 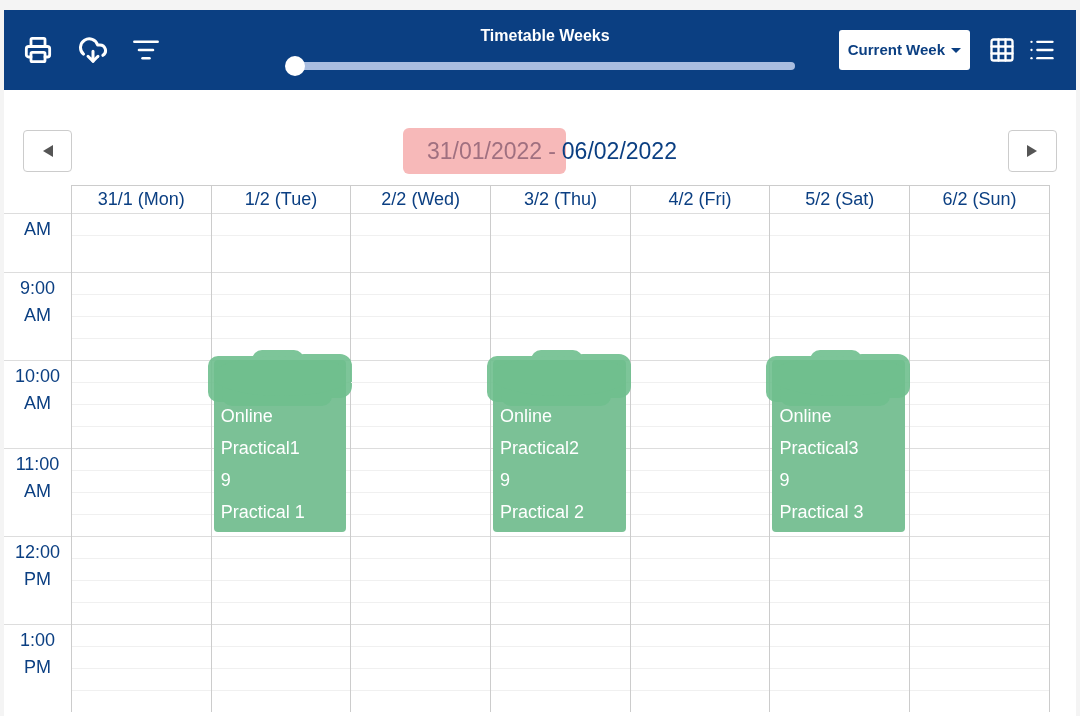 What do you see at coordinates (421, 199) in the screenshot?
I see `day-header: 2/2 (Wed)` at bounding box center [421, 199].